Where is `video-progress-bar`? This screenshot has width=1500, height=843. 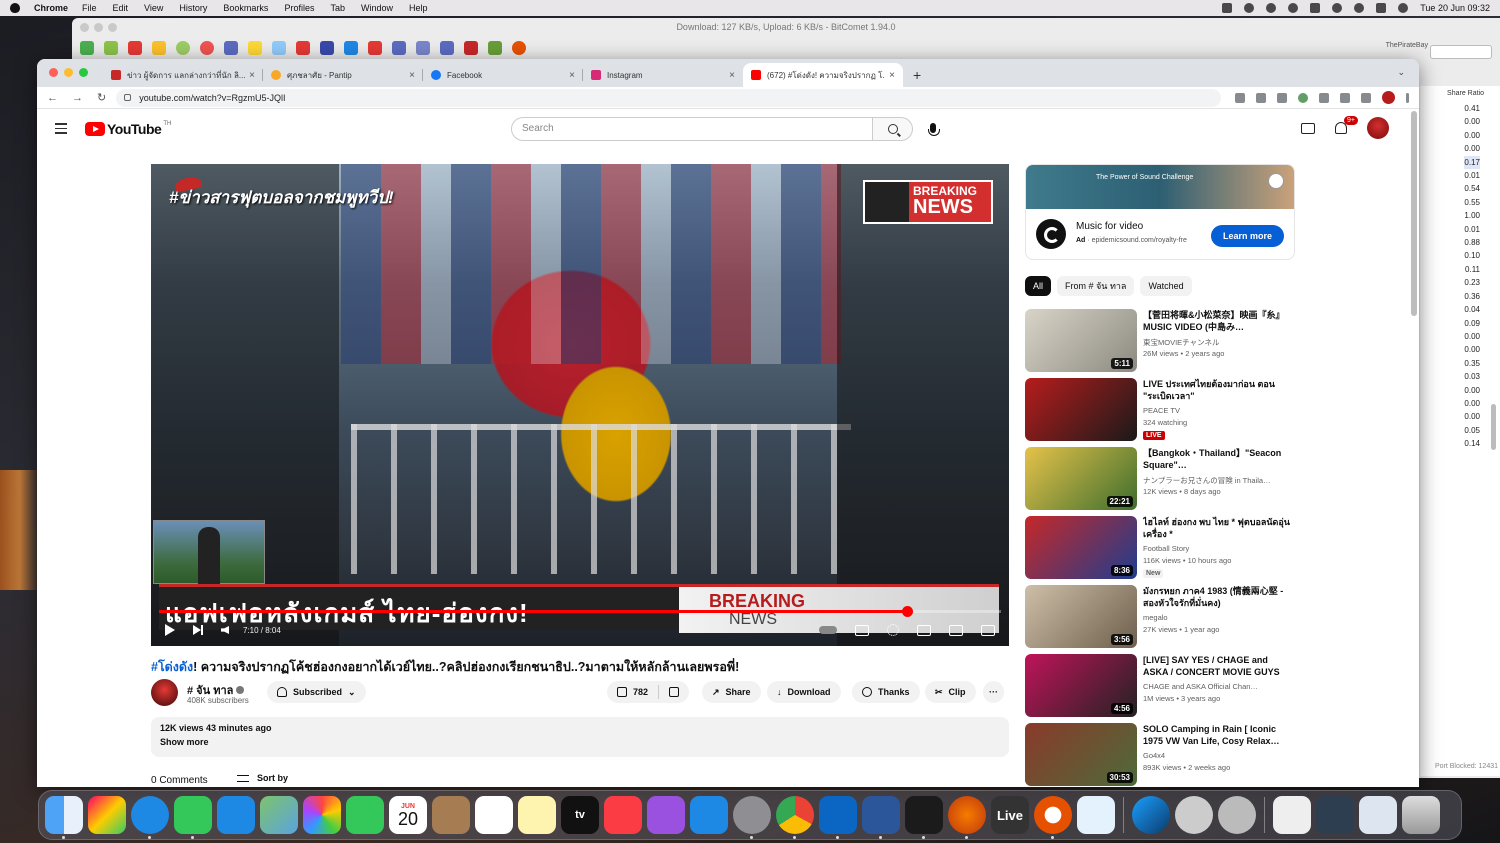
video-progress-bar is located at coordinates (580, 611).